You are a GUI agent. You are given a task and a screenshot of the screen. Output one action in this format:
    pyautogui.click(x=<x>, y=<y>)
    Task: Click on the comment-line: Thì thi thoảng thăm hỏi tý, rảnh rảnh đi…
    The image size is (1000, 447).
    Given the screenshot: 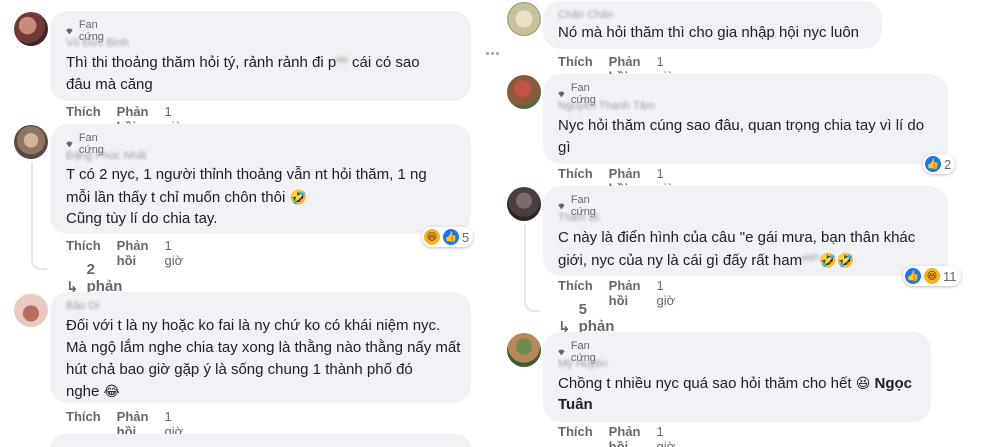 What is the action you would take?
    pyautogui.click(x=201, y=62)
    